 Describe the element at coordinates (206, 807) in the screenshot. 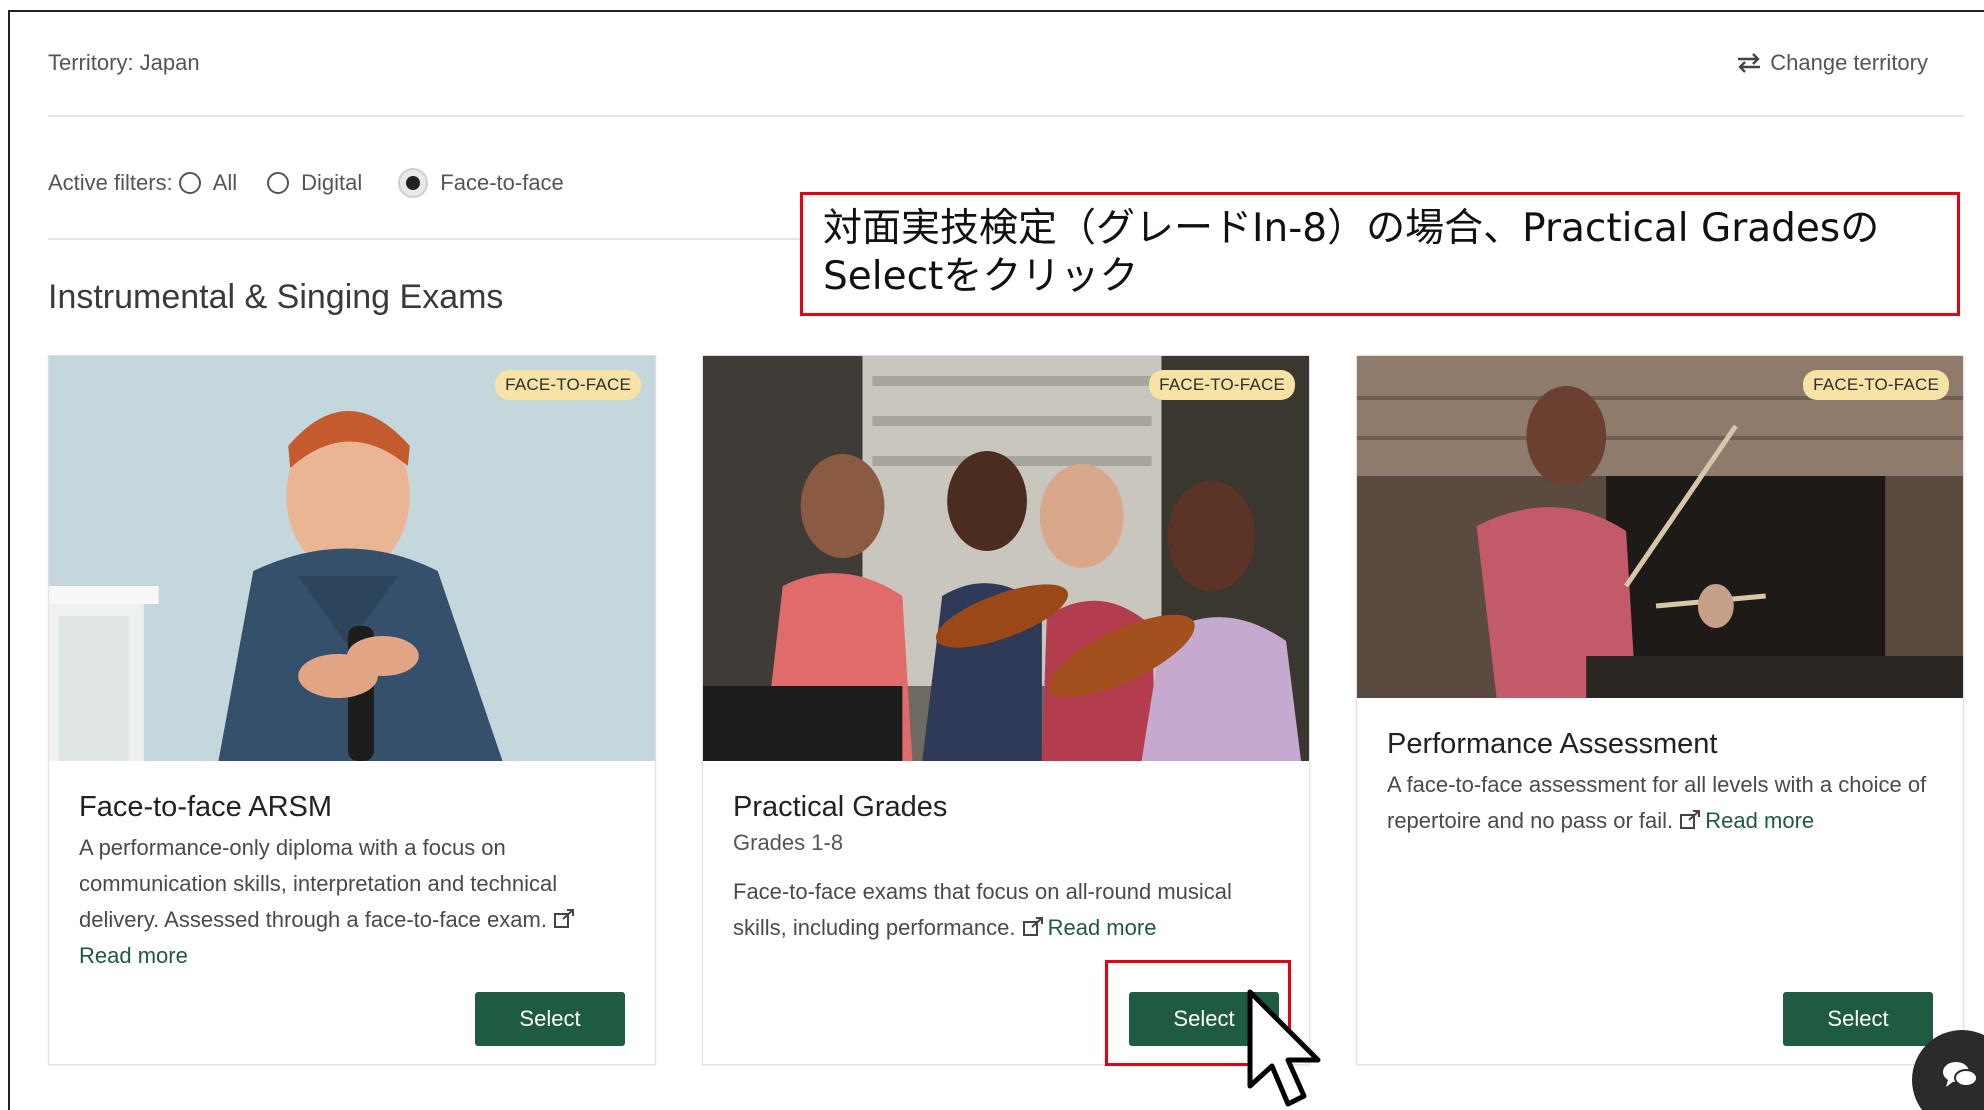

I see `card-title: Face-to-face ARSM` at that location.